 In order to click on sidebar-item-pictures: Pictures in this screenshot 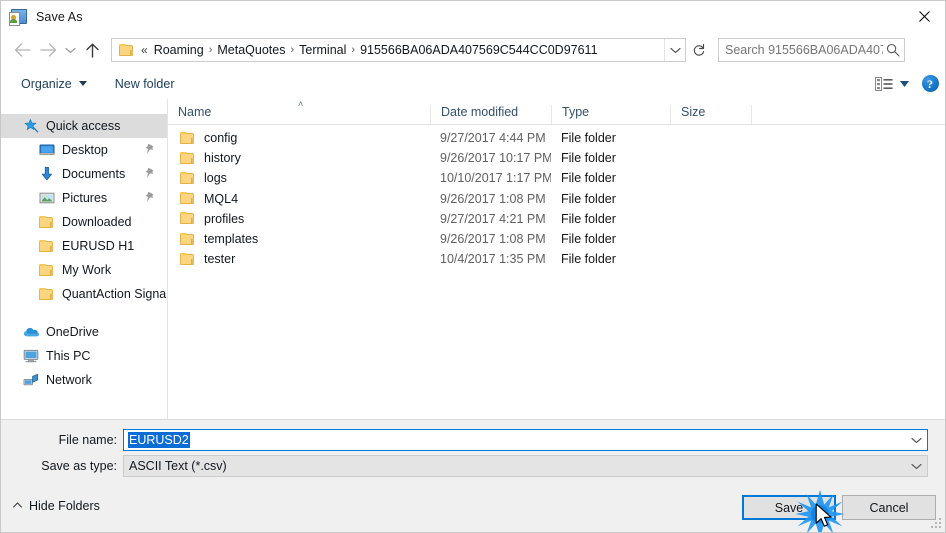, I will do `click(84, 198)`.